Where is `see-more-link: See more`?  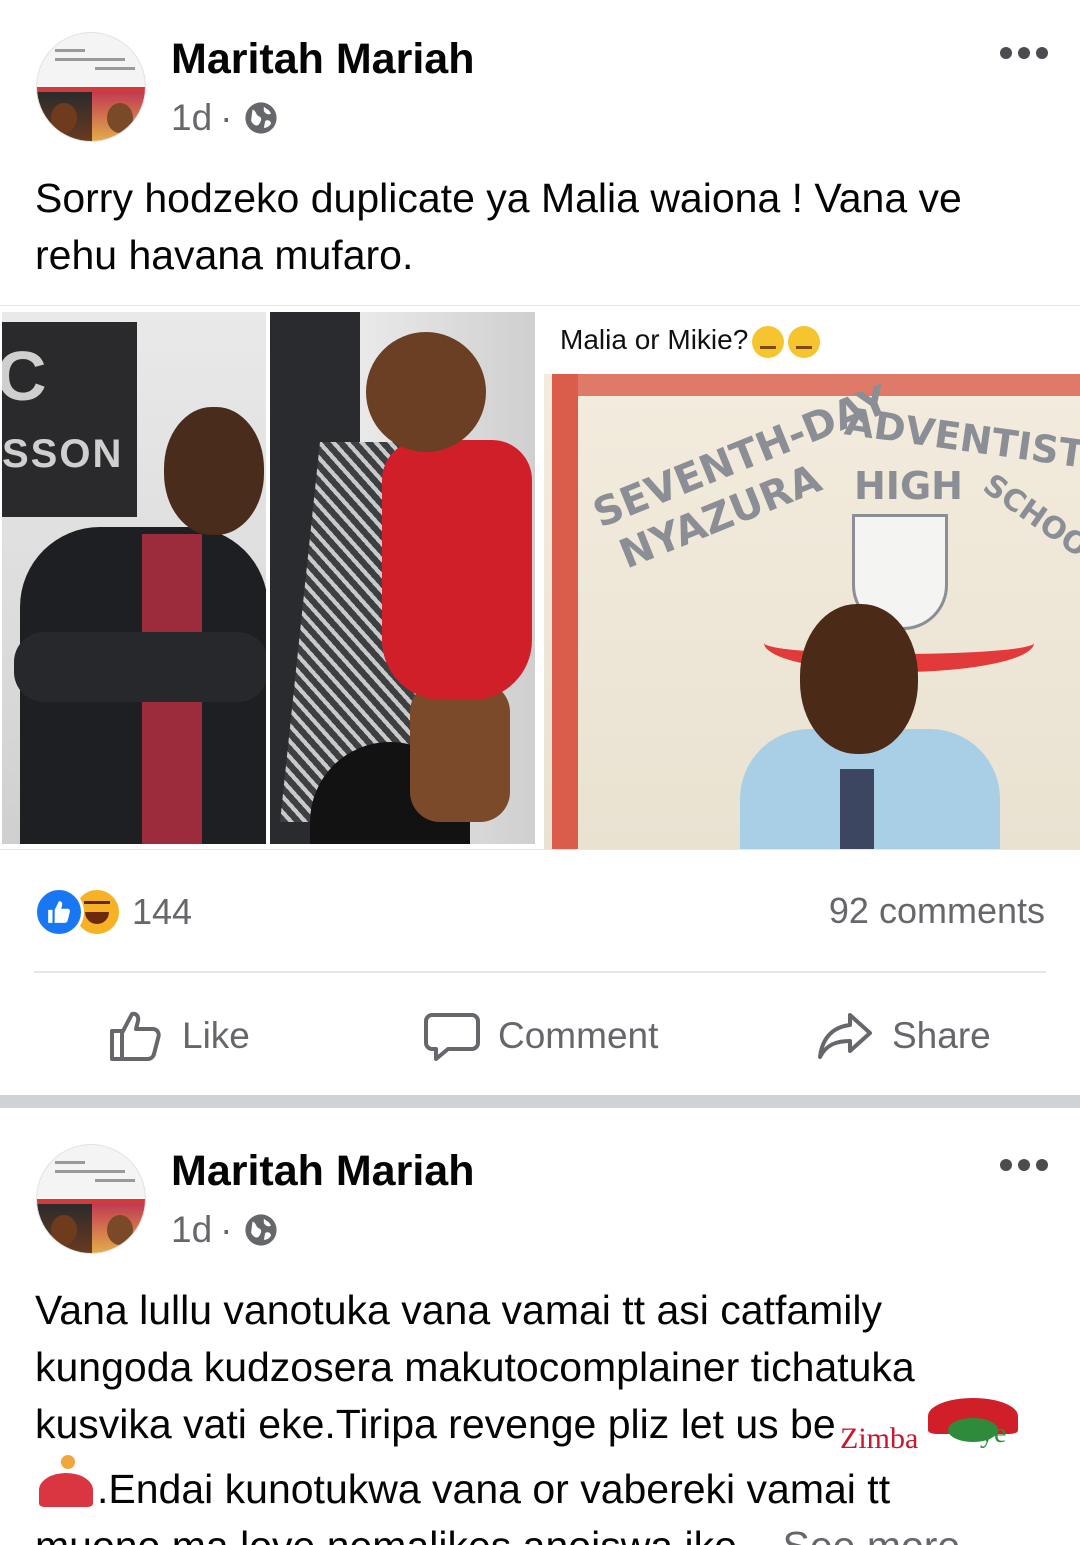
see-more-link: See more is located at coordinates (871, 1534).